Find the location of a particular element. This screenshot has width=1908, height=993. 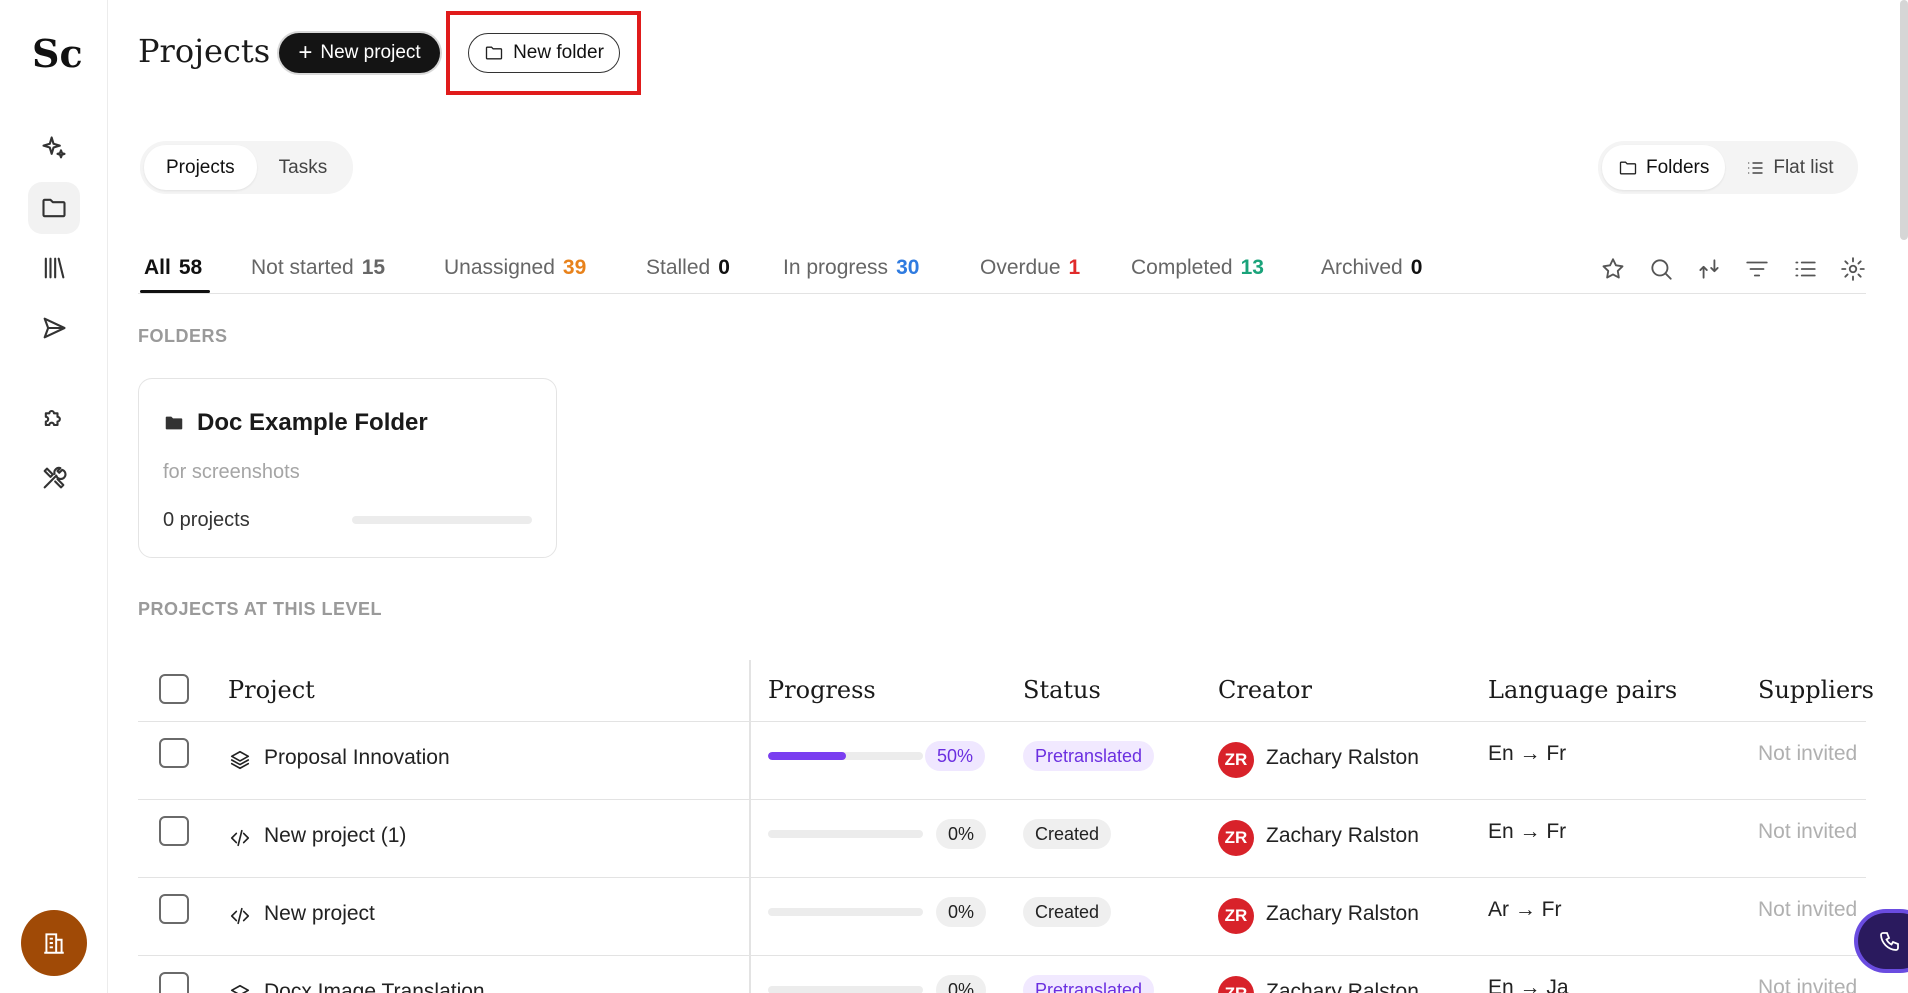

new-folder-label: New folder is located at coordinates (558, 52).